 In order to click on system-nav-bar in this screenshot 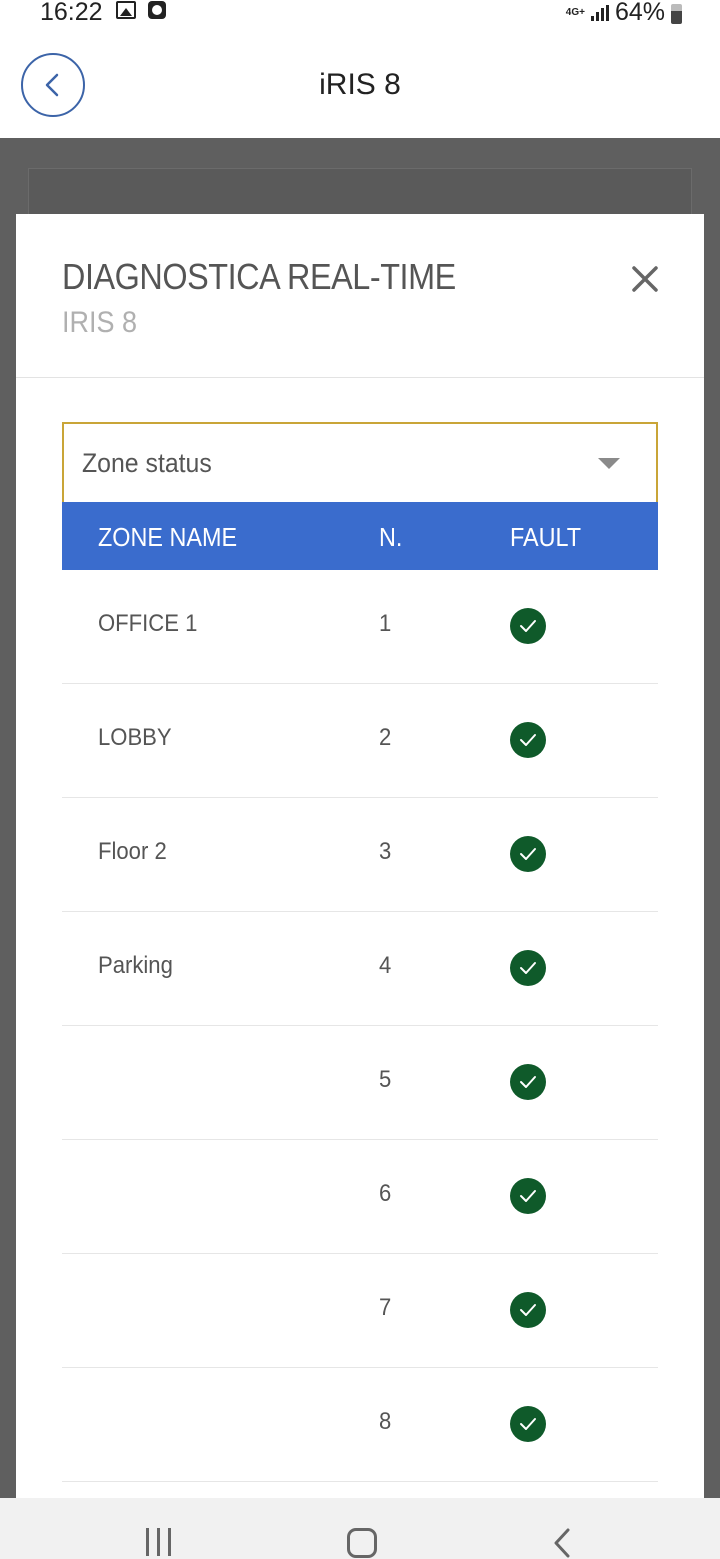, I will do `click(360, 1528)`.